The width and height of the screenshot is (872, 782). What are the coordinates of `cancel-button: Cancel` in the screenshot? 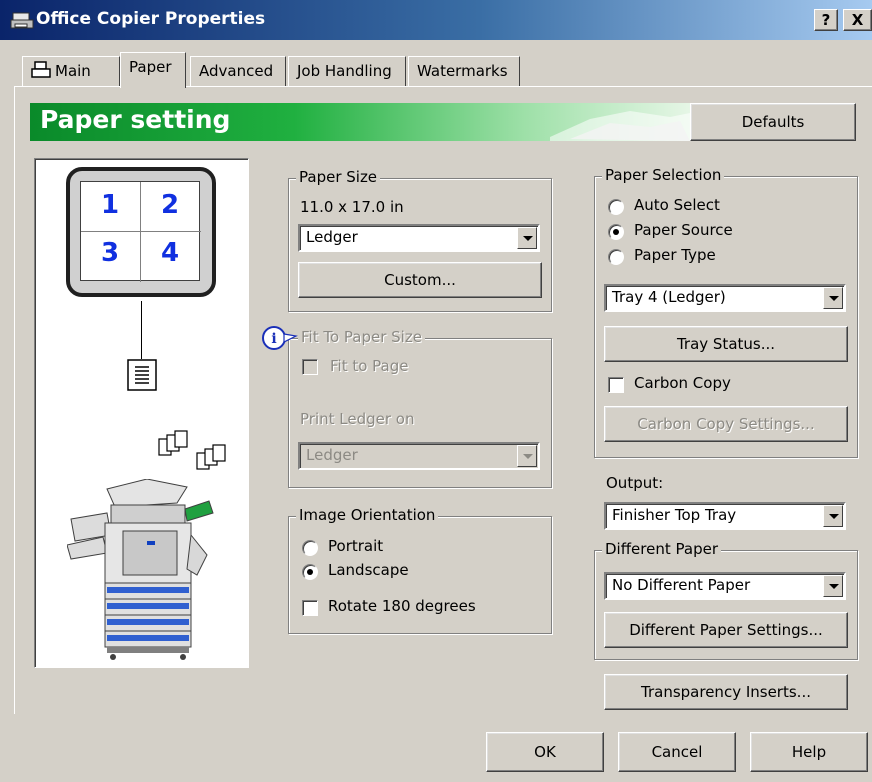 It's located at (677, 752).